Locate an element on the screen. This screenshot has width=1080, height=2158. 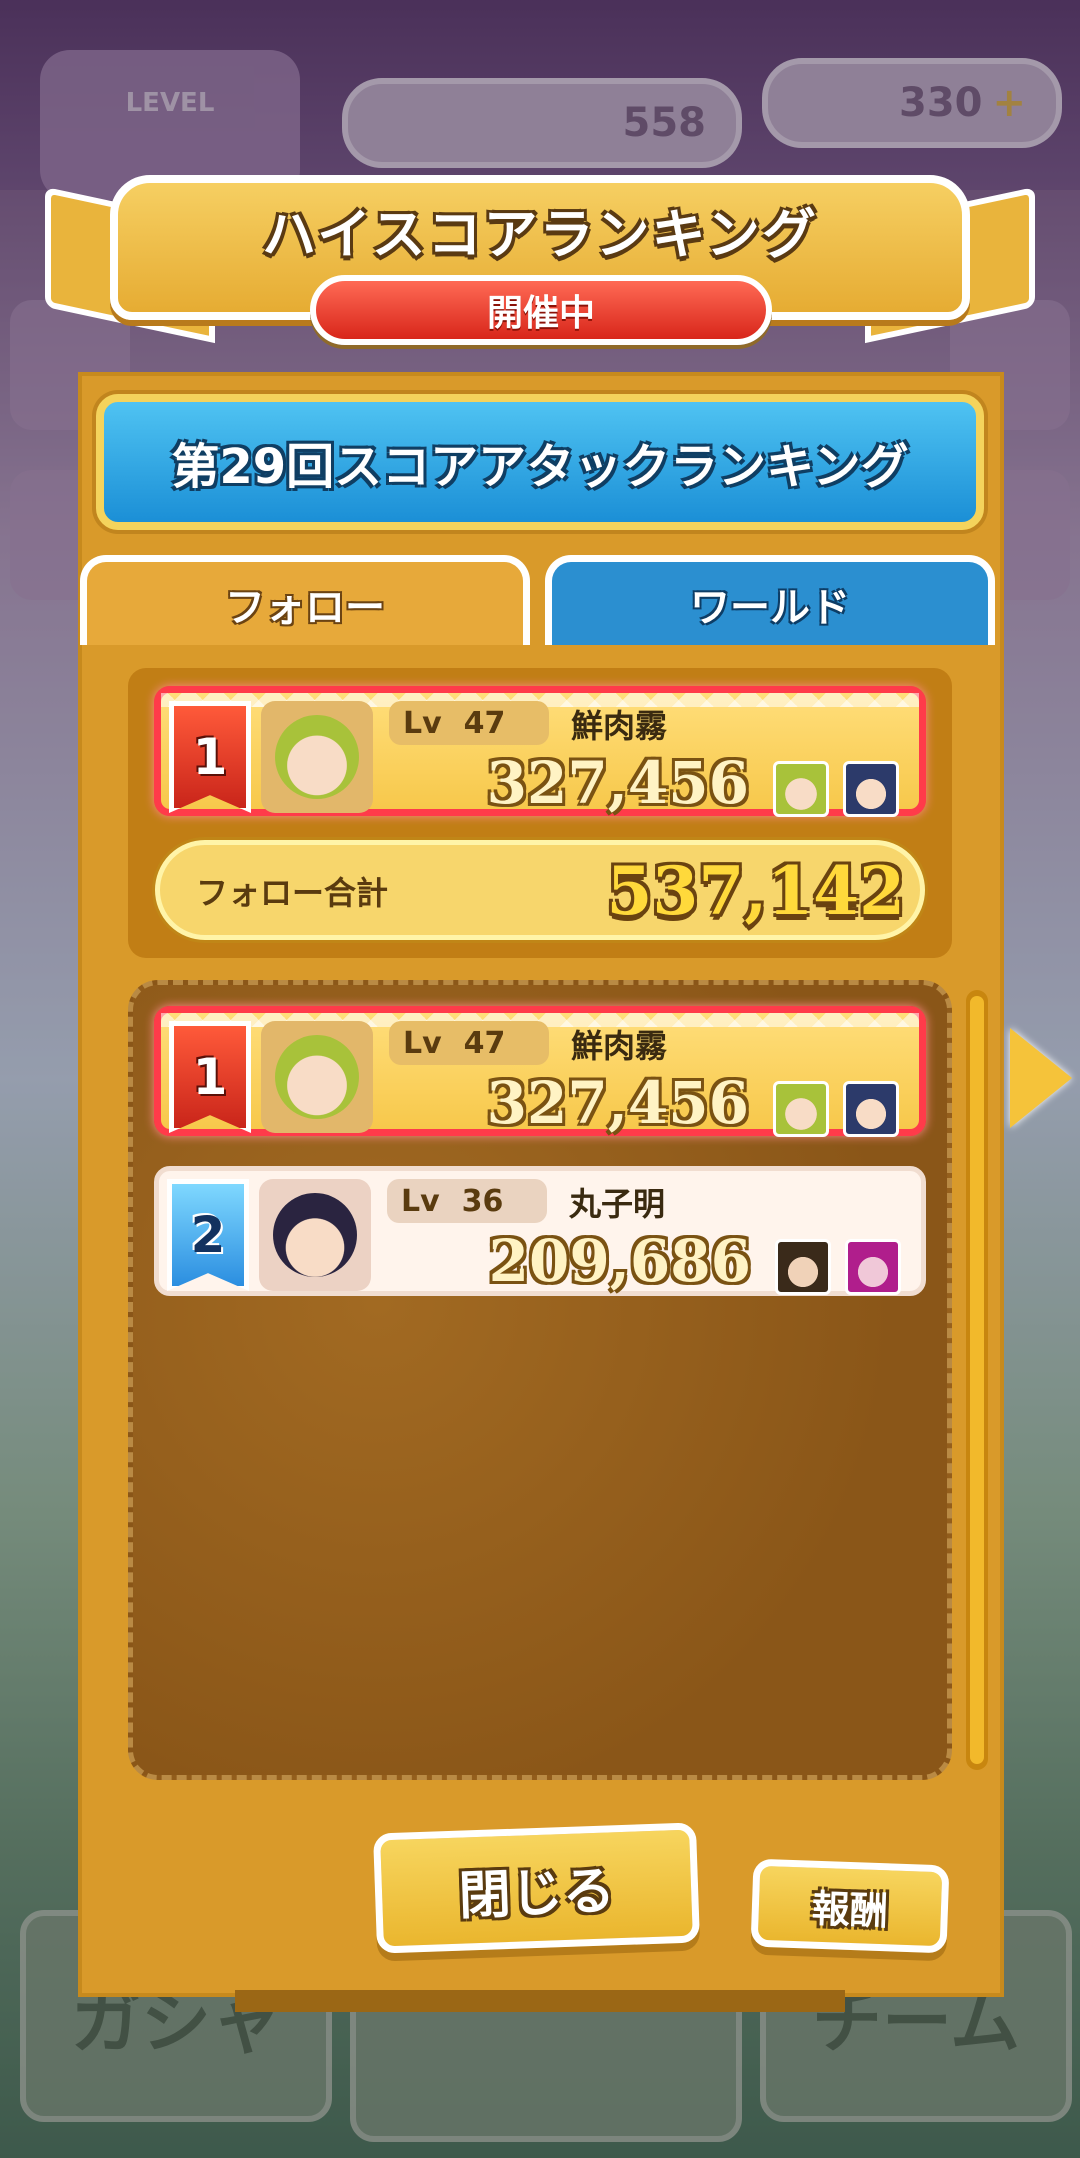
rank-badge: 2 is located at coordinates (208, 1235).